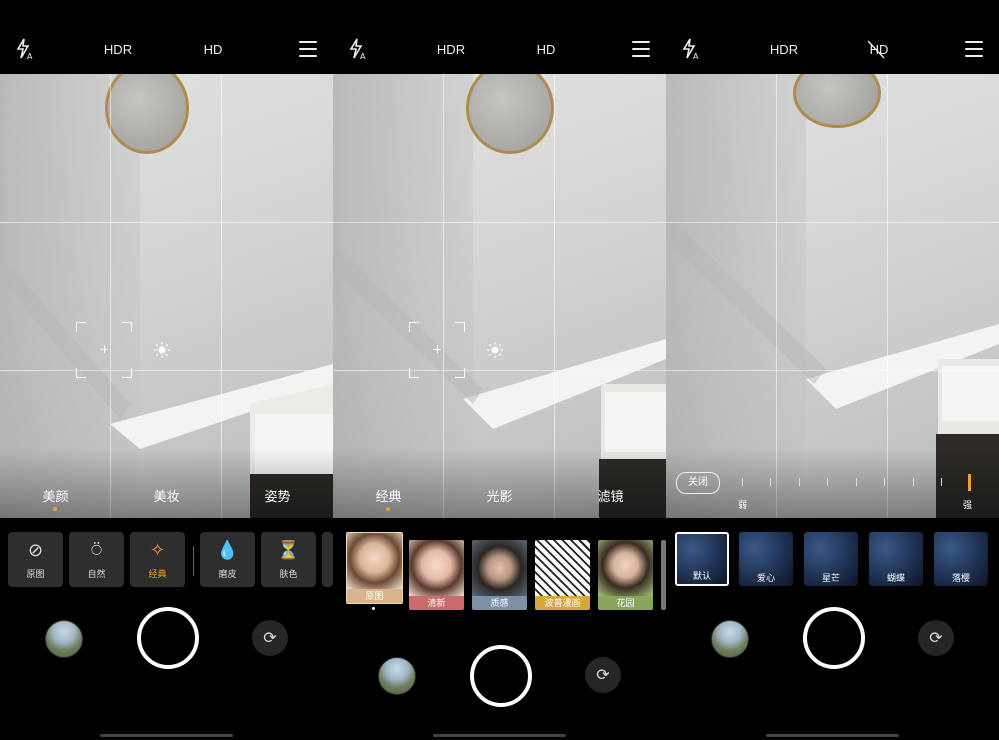 Image resolution: width=999 pixels, height=740 pixels. Describe the element at coordinates (35, 574) in the screenshot. I see `beauty-item-label: 原图` at that location.